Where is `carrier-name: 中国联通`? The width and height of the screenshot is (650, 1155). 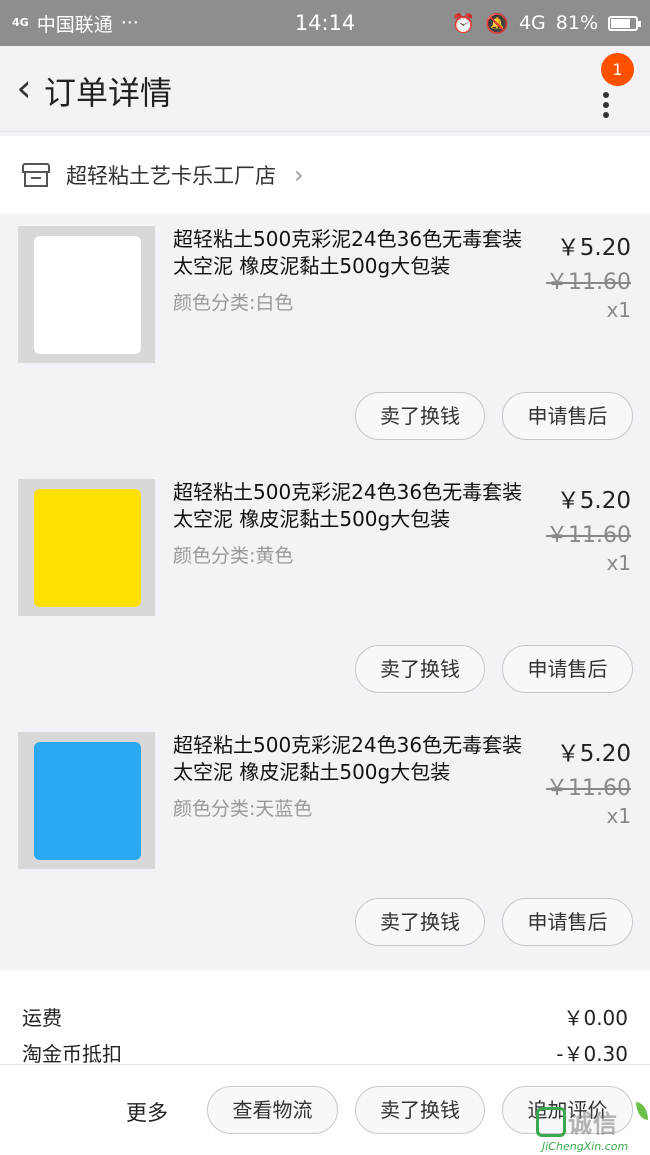
carrier-name: 中国联通 is located at coordinates (74, 24).